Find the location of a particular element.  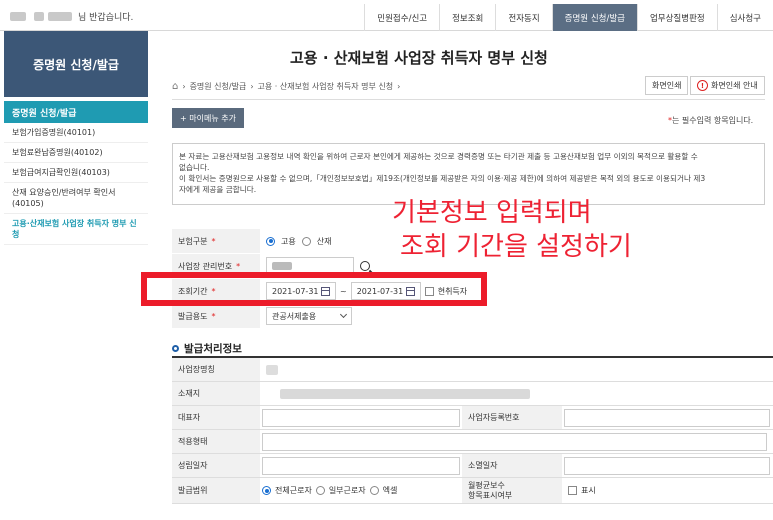

notice-line: 없습니다. is located at coordinates (194, 167).